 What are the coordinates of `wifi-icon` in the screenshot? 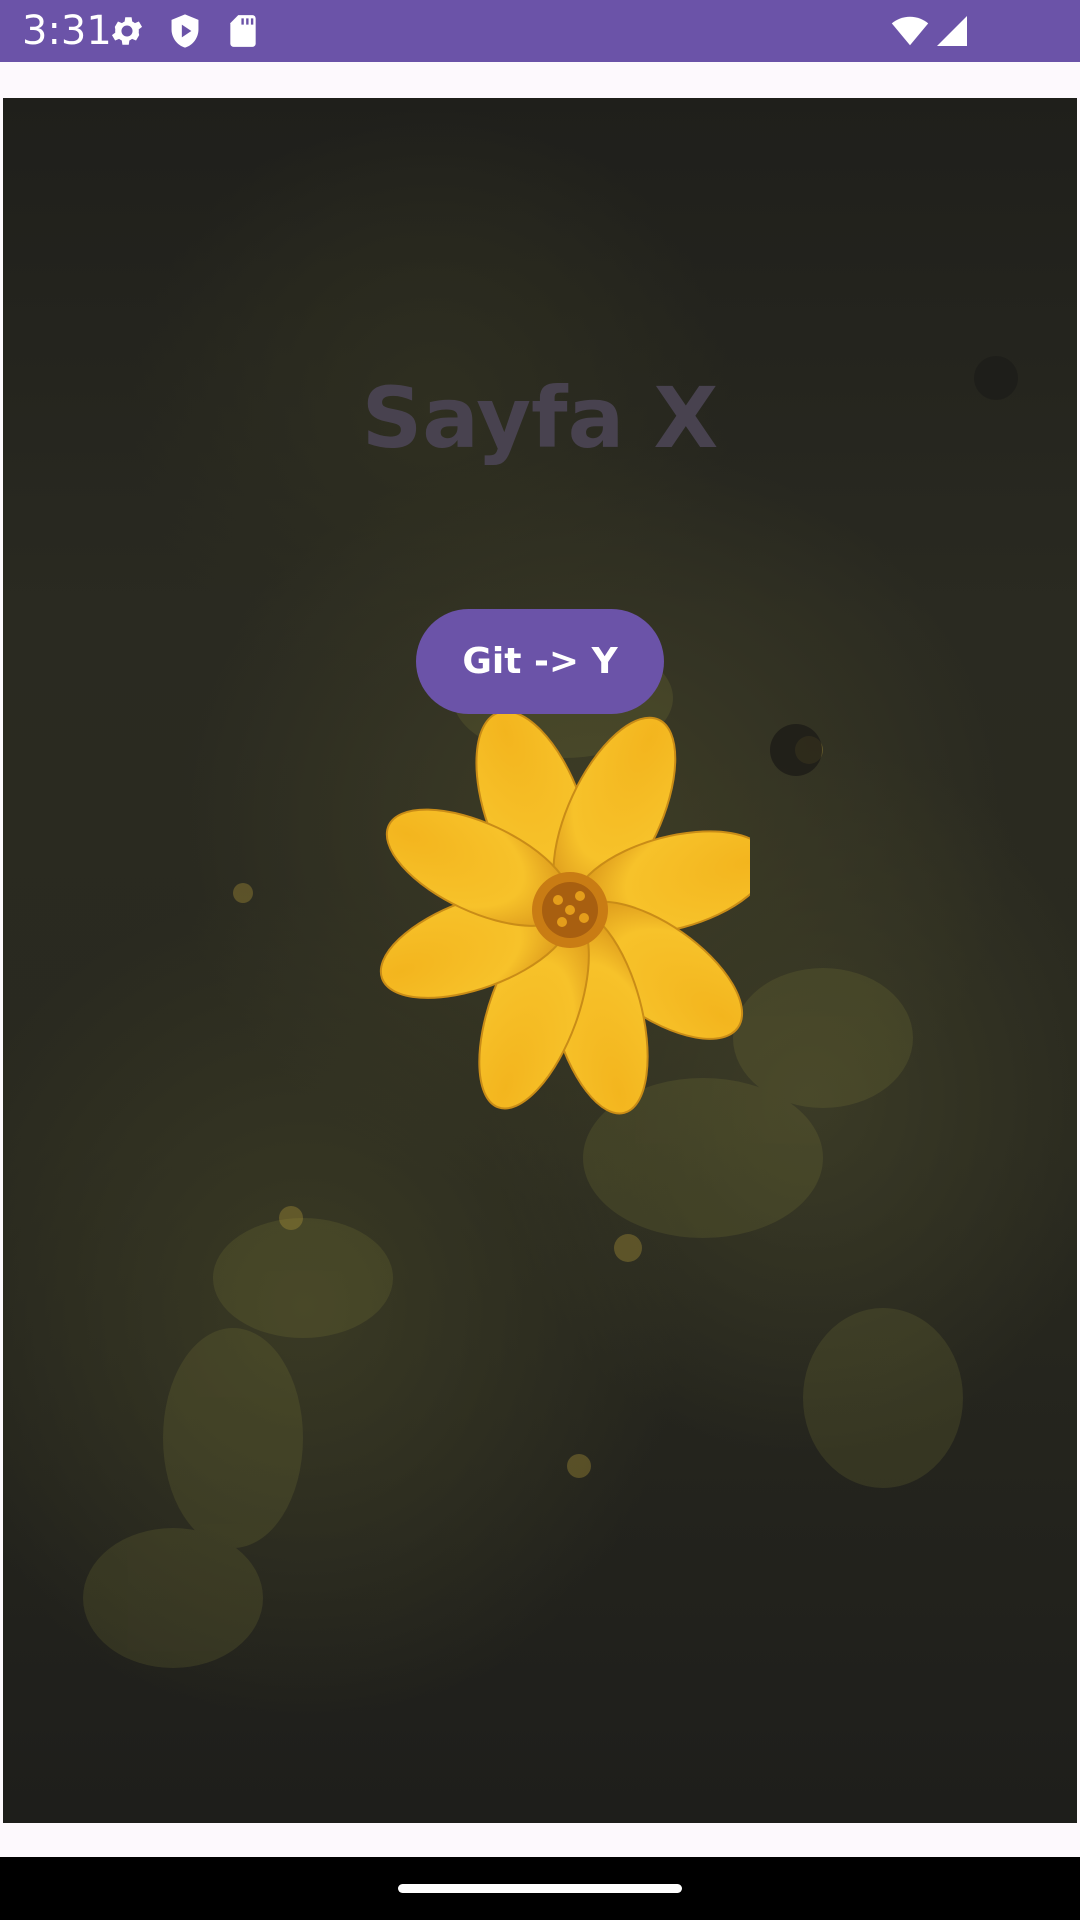 It's located at (910, 31).